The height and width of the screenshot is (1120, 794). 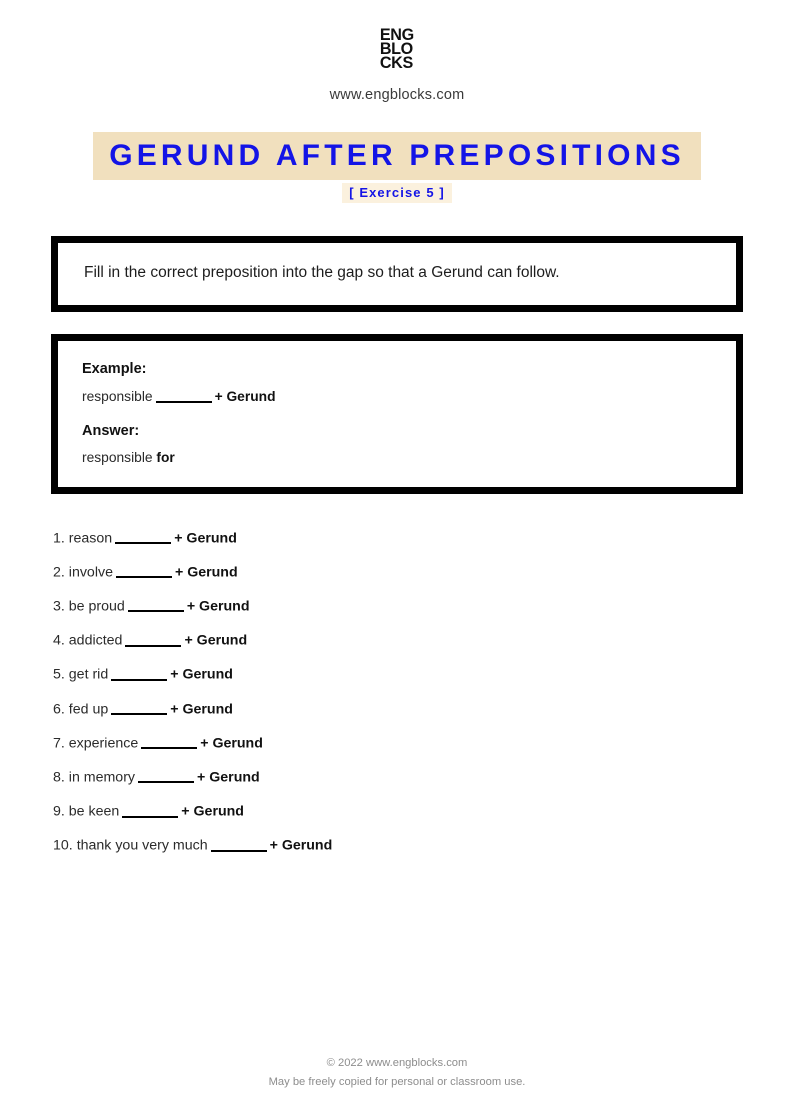 What do you see at coordinates (397, 94) in the screenshot?
I see `site-url: www.engblocks.com` at bounding box center [397, 94].